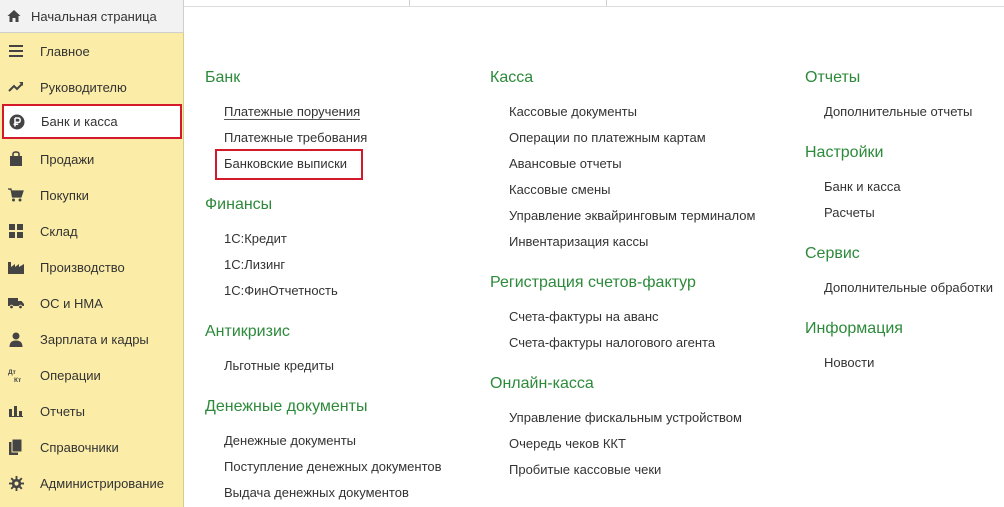 The width and height of the screenshot is (1004, 507). Describe the element at coordinates (17, 380) in the screenshot. I see `svg-text: Кт` at that location.